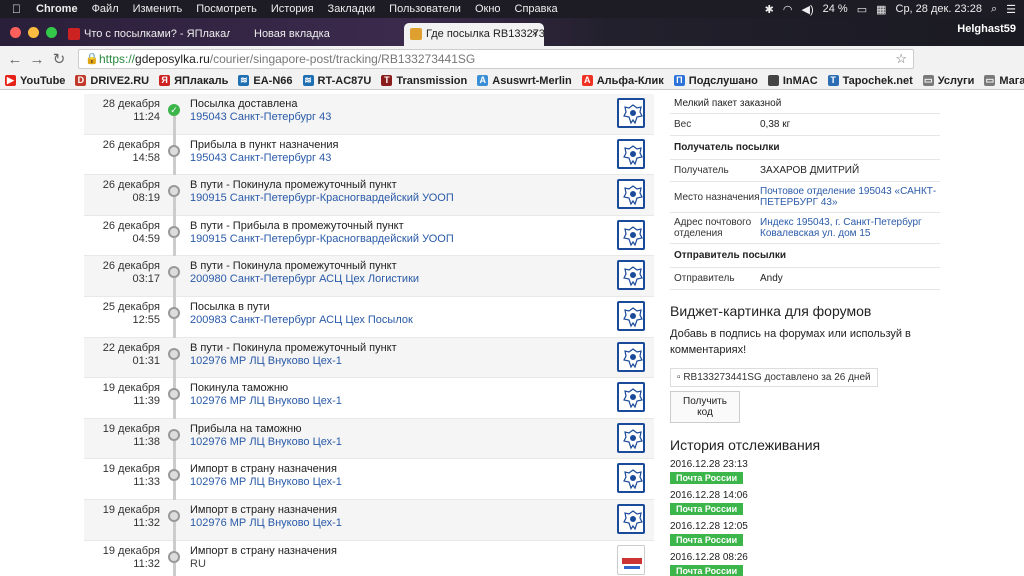  What do you see at coordinates (788, 9) in the screenshot?
I see `wifi-icon: ◠` at bounding box center [788, 9].